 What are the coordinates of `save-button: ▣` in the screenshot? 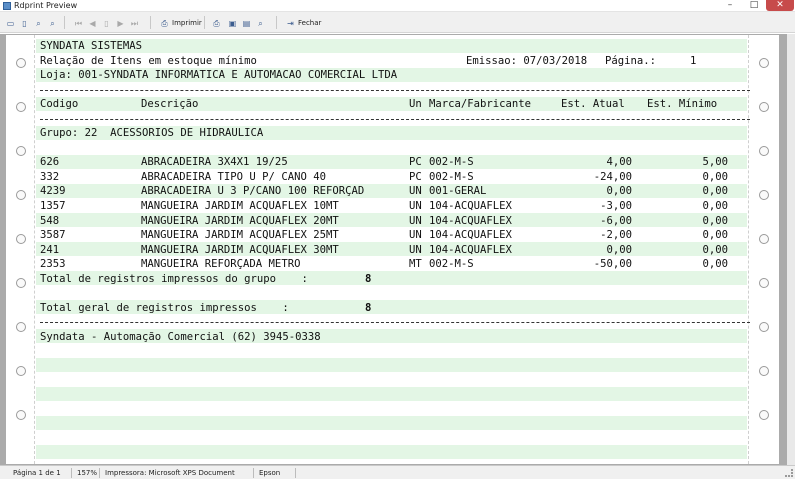 It's located at (232, 23).